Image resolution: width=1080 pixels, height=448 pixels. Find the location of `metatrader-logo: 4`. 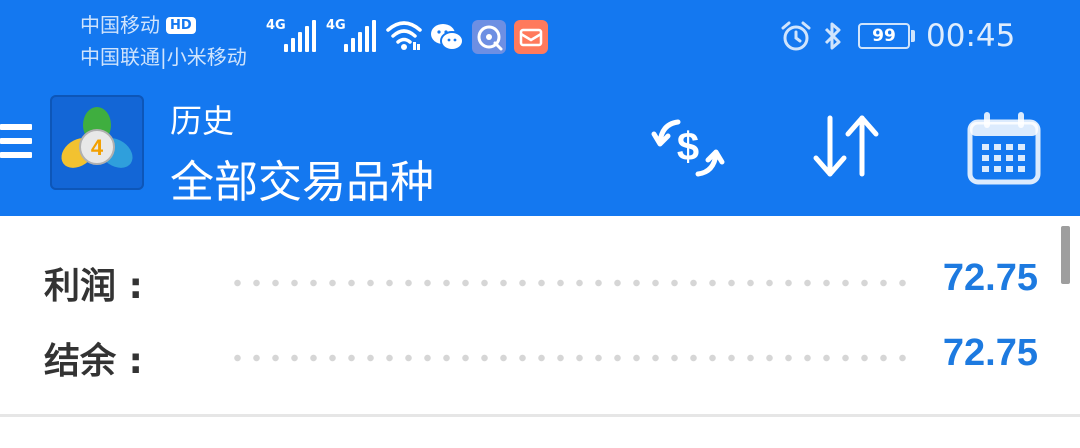

metatrader-logo: 4 is located at coordinates (97, 142).